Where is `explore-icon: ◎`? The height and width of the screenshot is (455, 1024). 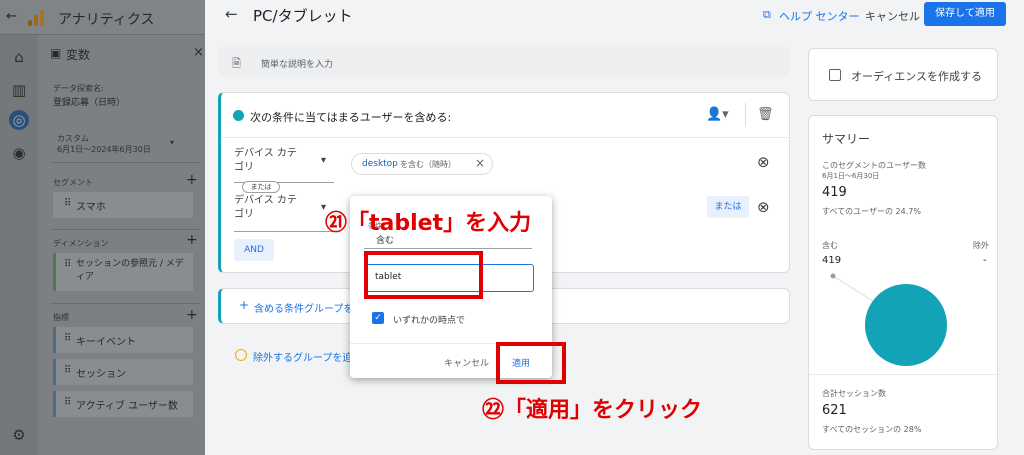 explore-icon: ◎ is located at coordinates (19, 120).